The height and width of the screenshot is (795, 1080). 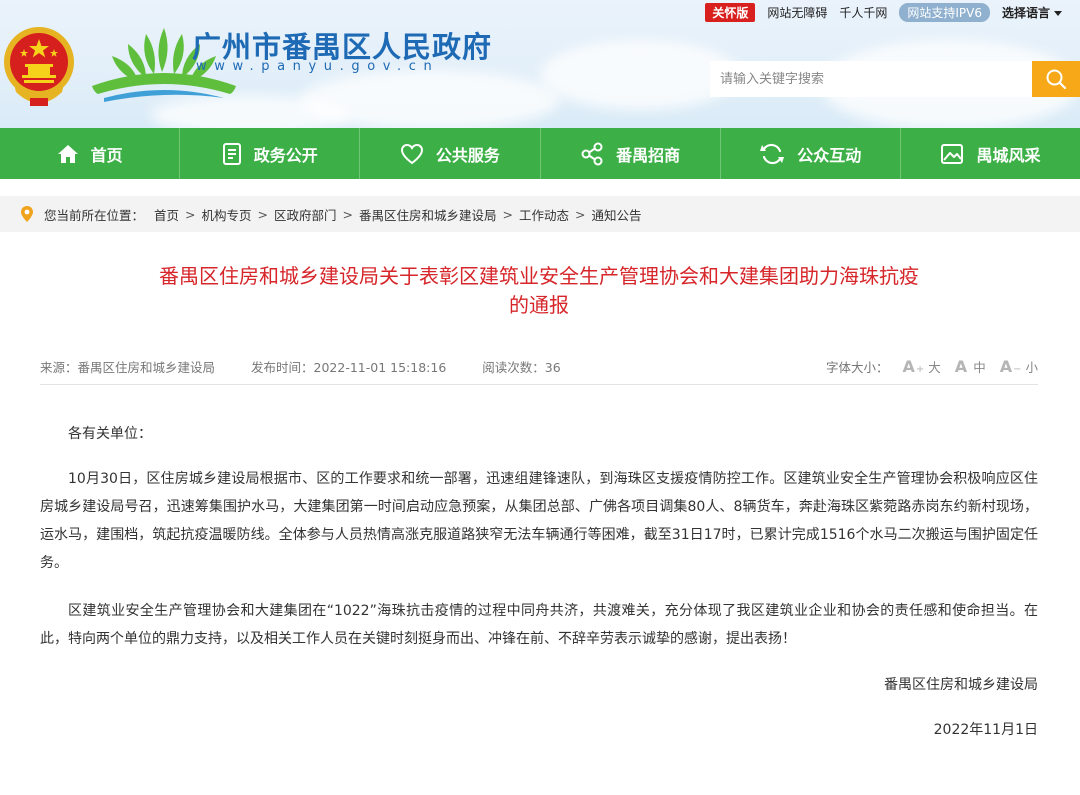 I want to click on nav-item-label: 政务公开, so click(x=285, y=155).